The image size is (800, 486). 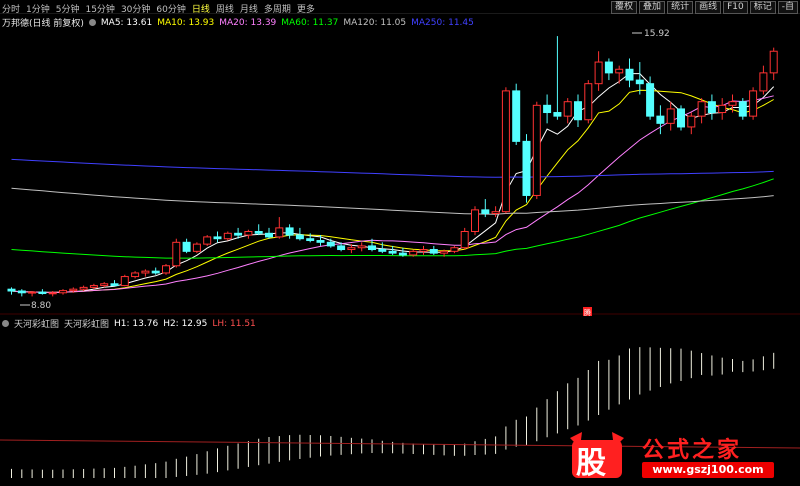 What do you see at coordinates (11, 8) in the screenshot?
I see `period-tab: 分时` at bounding box center [11, 8].